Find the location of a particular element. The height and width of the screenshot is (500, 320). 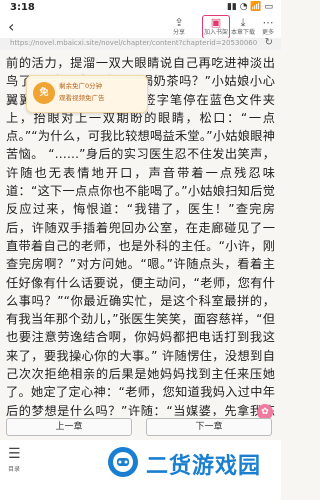

chapter-nav: 上一章 下一章 is located at coordinates (140, 427).